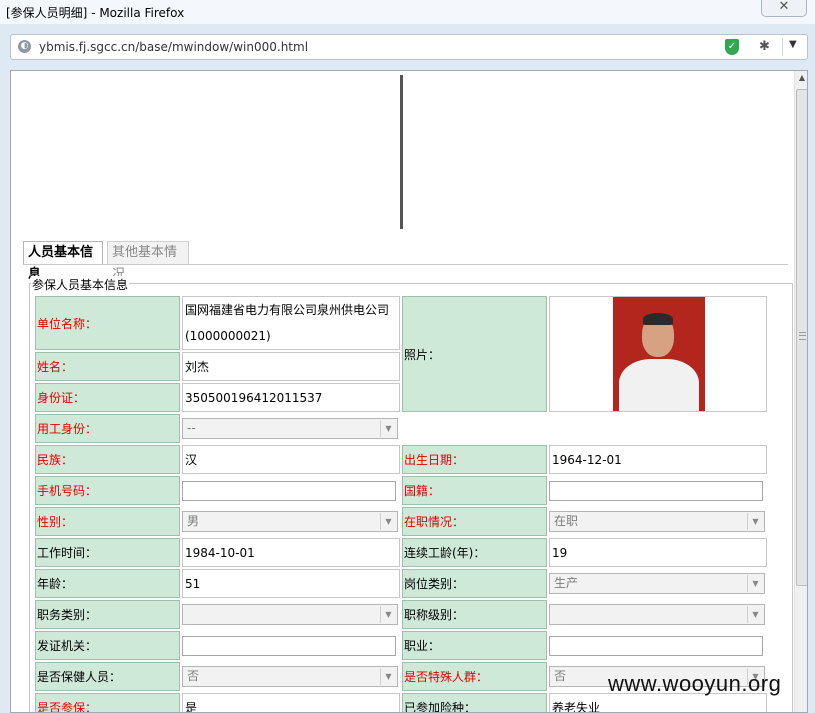  What do you see at coordinates (107, 366) in the screenshot?
I see `name-label: 姓名：` at bounding box center [107, 366].